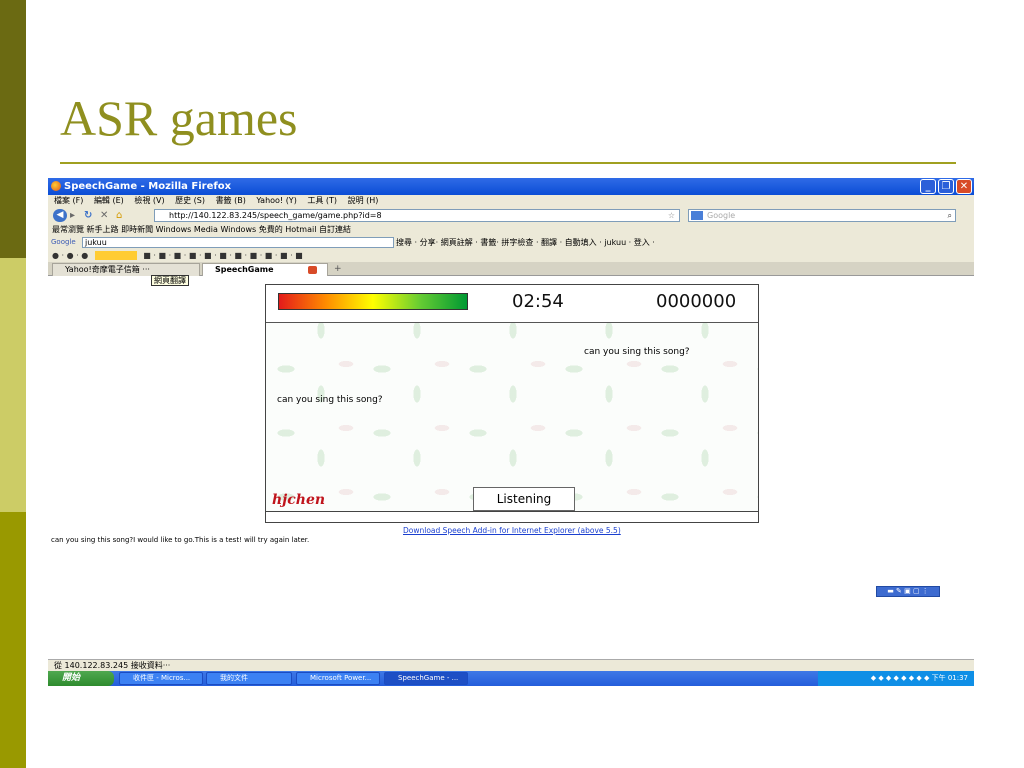 The image size is (1024, 768). Describe the element at coordinates (88, 215) in the screenshot. I see `reload-icon: ↻` at that location.